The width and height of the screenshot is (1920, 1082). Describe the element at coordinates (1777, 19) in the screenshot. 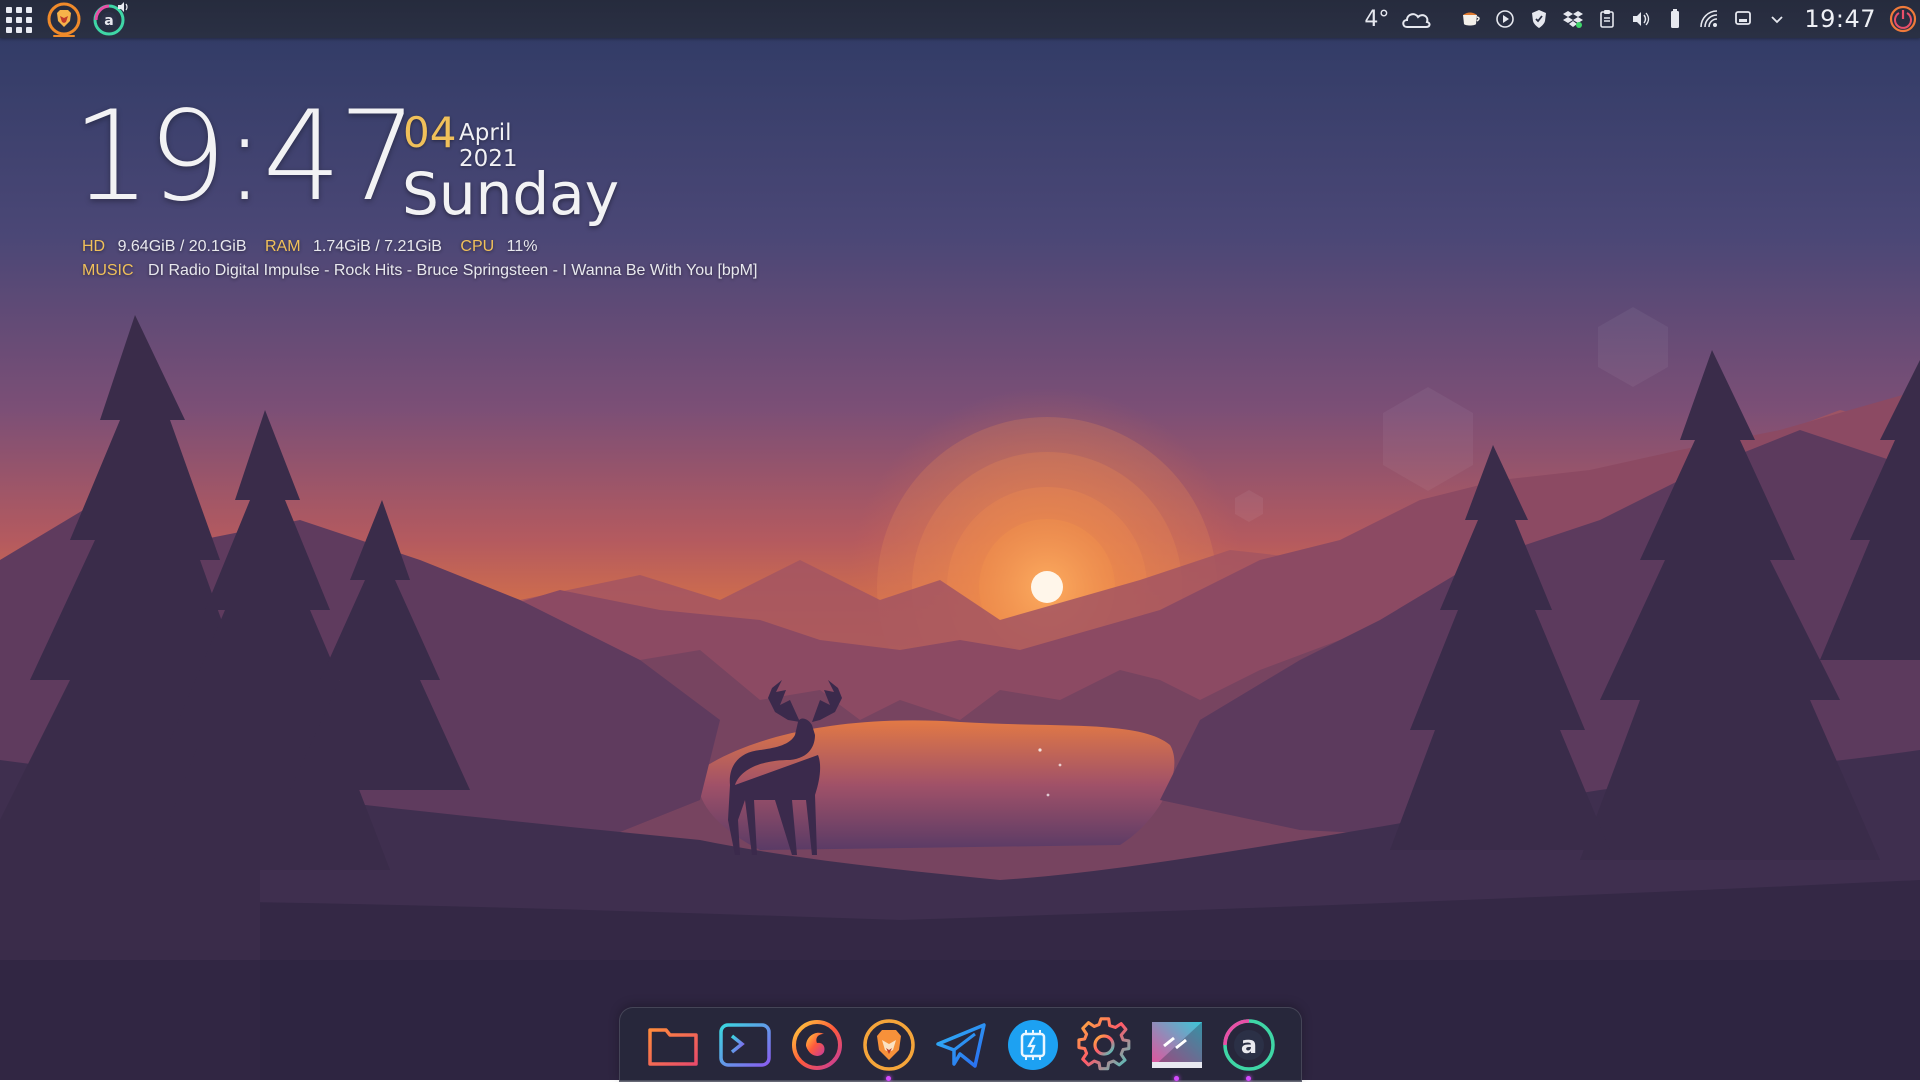

I see `chevron-down-icon` at that location.